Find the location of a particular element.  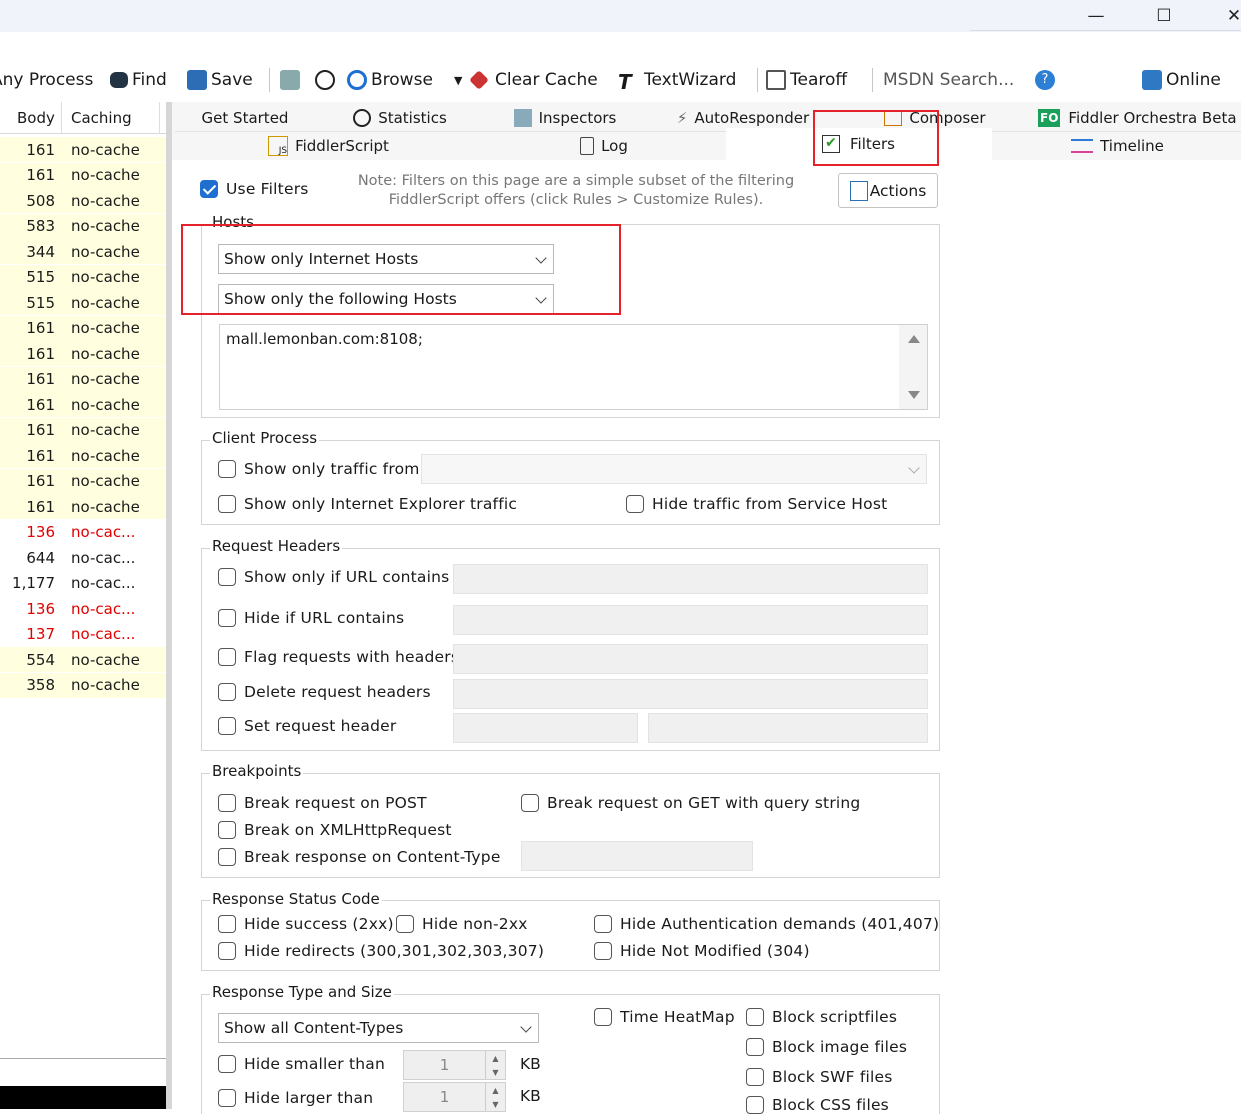

tab-fiddler-orchestra: FO Fiddler Orchestra Beta is located at coordinates (1139, 118).